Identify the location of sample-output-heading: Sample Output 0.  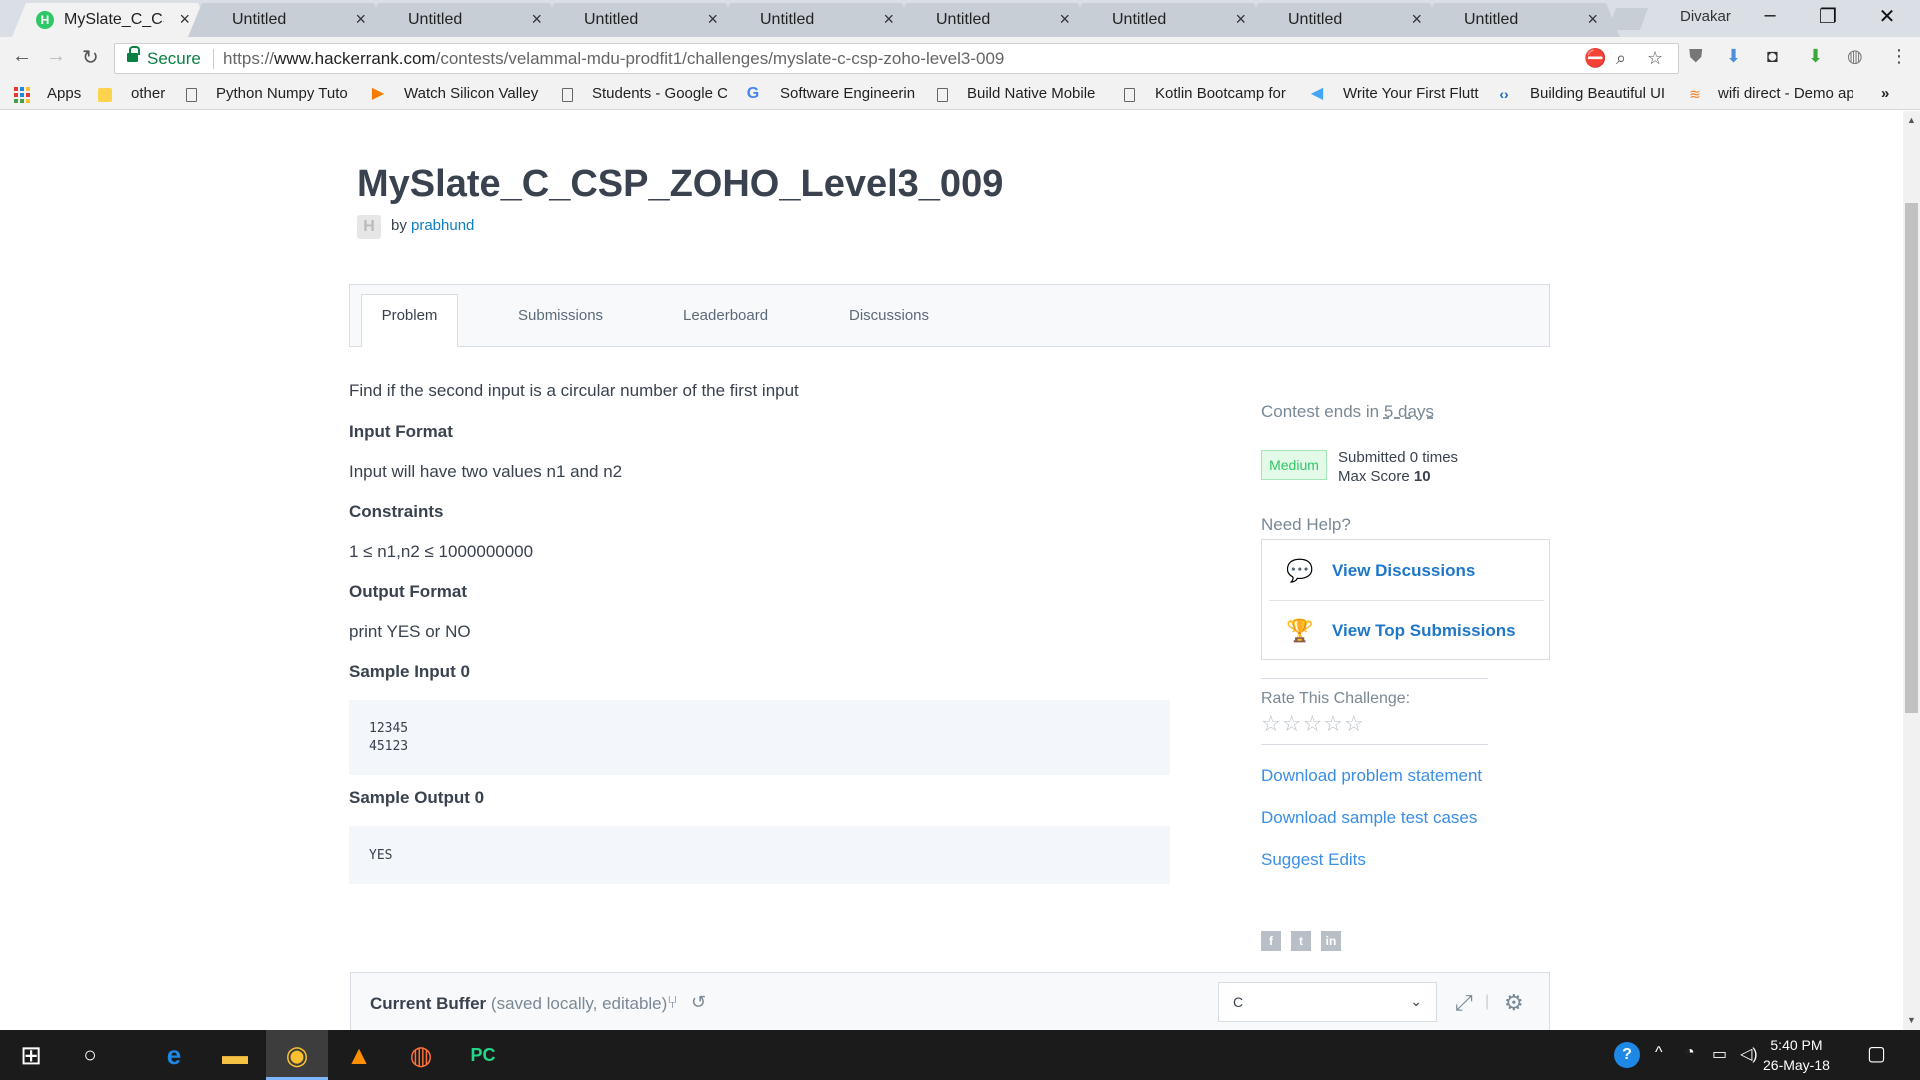
(417, 797).